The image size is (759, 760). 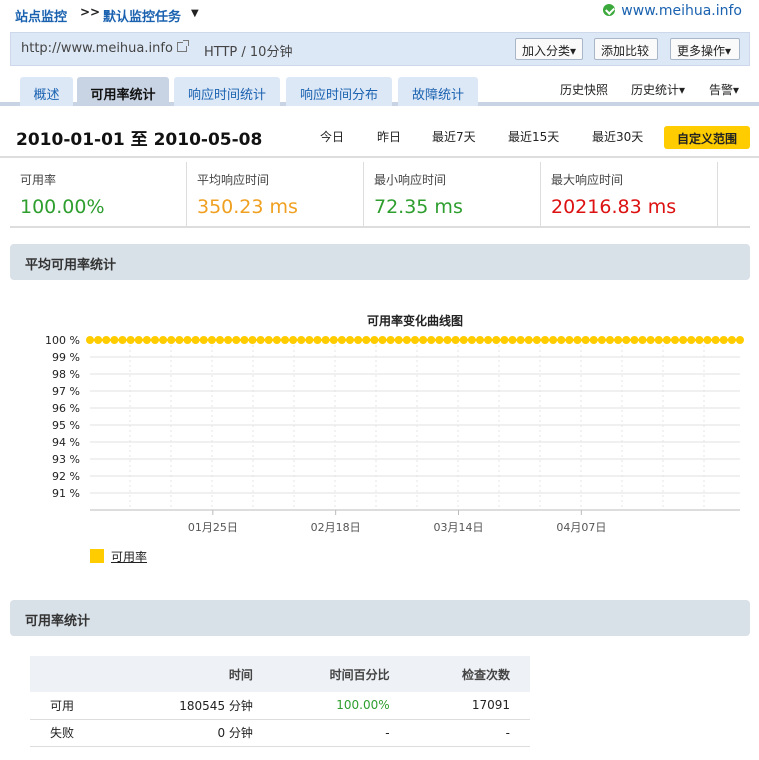 I want to click on tab-faults: 故障统计, so click(x=438, y=91).